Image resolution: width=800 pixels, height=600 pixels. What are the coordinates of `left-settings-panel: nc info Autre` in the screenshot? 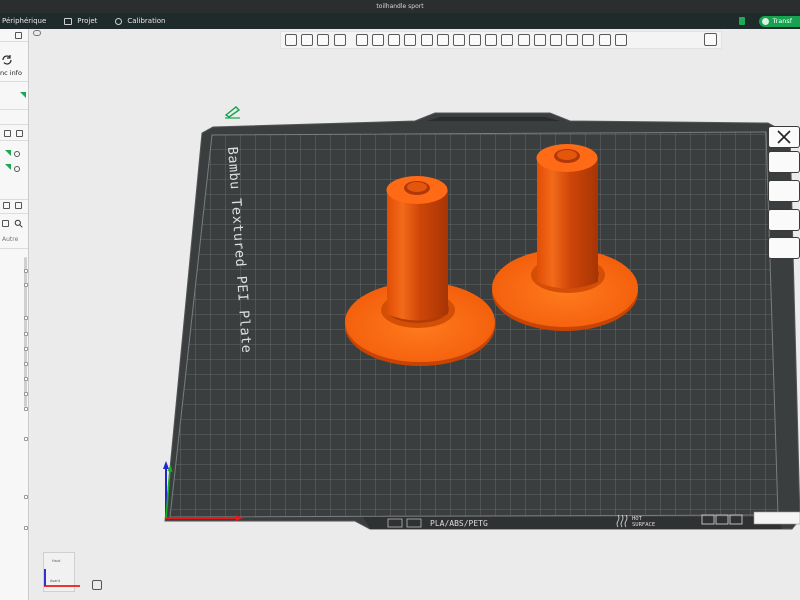 It's located at (14, 314).